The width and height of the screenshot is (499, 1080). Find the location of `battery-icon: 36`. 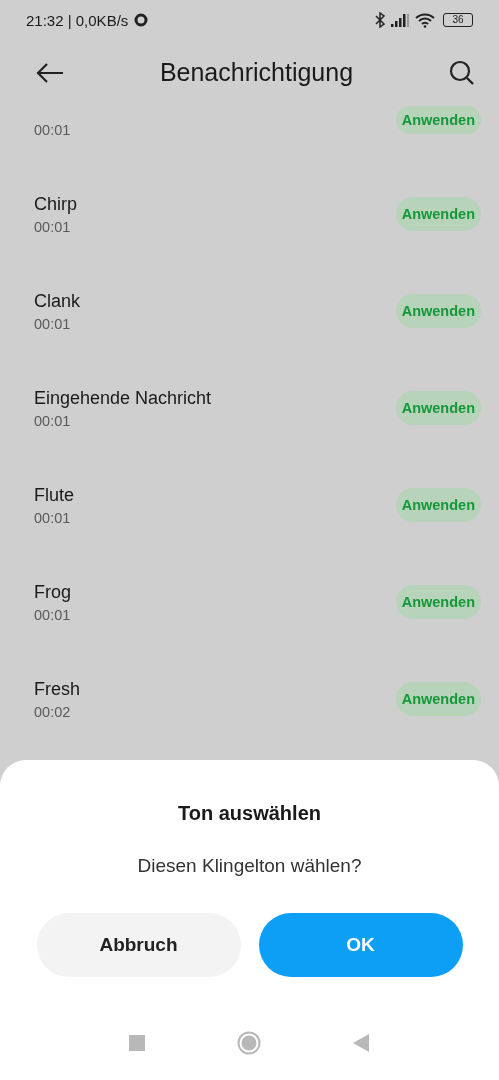

battery-icon: 36 is located at coordinates (458, 20).